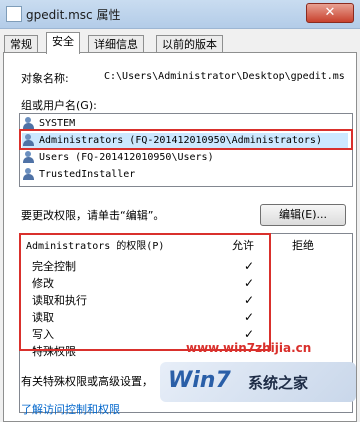 This screenshot has width=360, height=422. What do you see at coordinates (116, 44) in the screenshot?
I see `tab-details: 详细信息` at bounding box center [116, 44].